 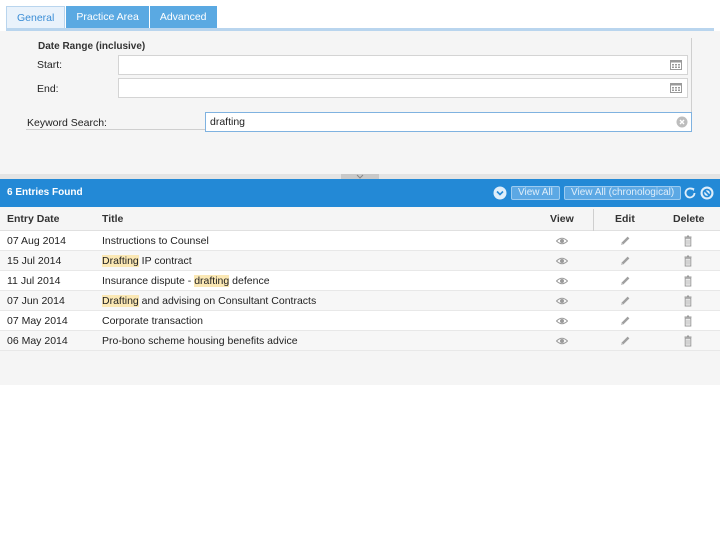 I want to click on title-cell: Drafting IP contract, so click(x=147, y=261).